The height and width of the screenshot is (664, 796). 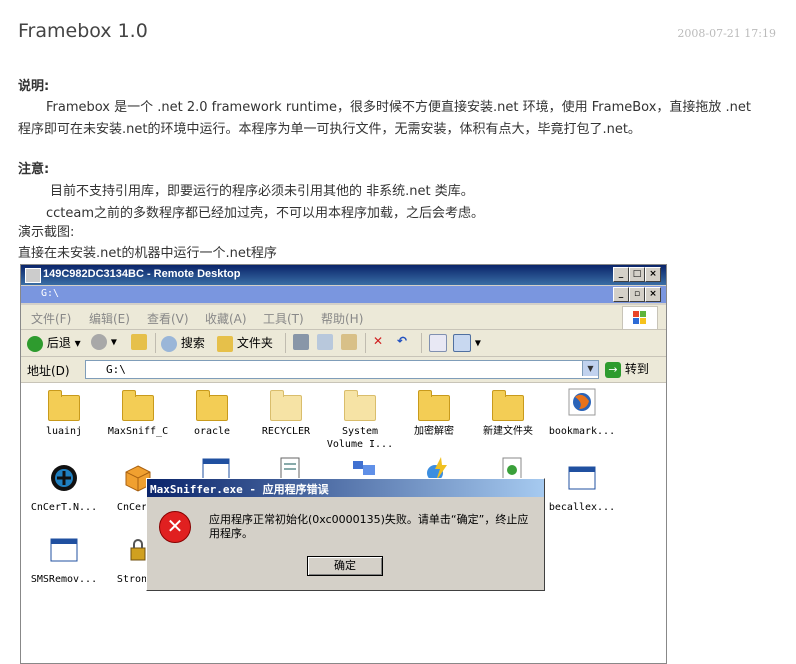 What do you see at coordinates (582, 402) in the screenshot?
I see `firefox-icon` at bounding box center [582, 402].